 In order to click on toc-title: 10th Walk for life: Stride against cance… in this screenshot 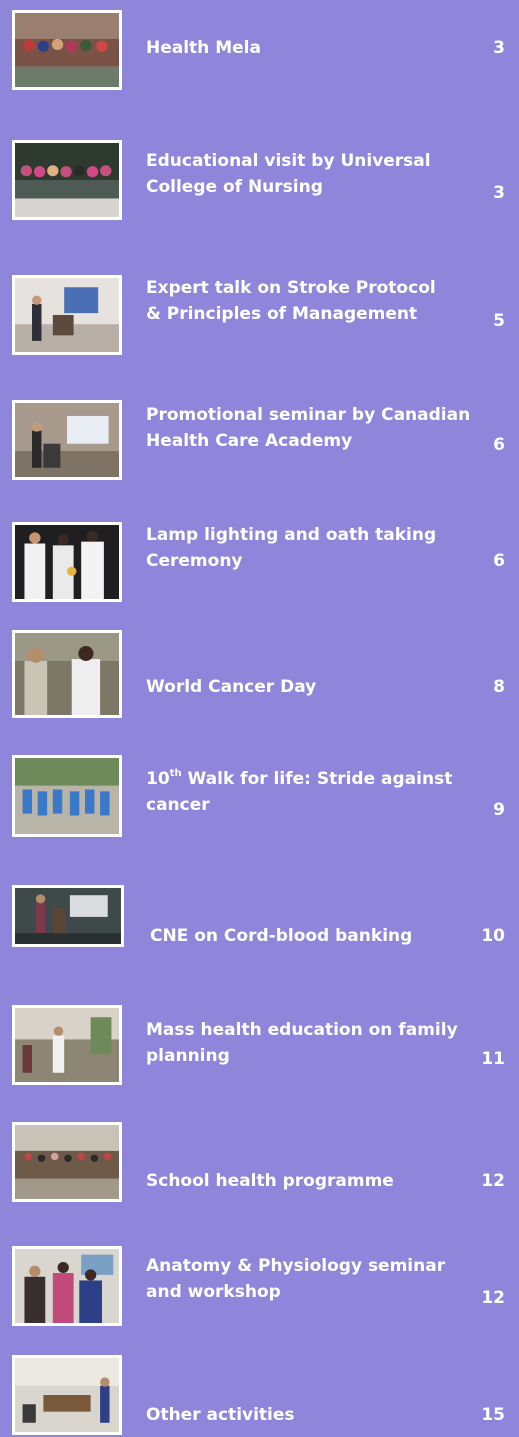, I will do `click(299, 791)`.